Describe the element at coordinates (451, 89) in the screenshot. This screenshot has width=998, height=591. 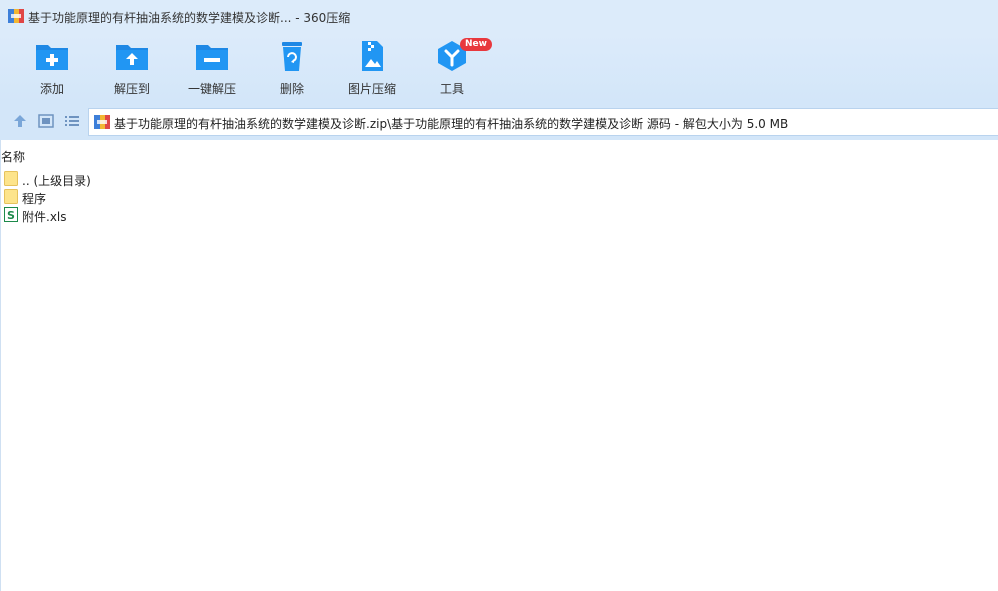
I see `tools-label: 工具` at that location.